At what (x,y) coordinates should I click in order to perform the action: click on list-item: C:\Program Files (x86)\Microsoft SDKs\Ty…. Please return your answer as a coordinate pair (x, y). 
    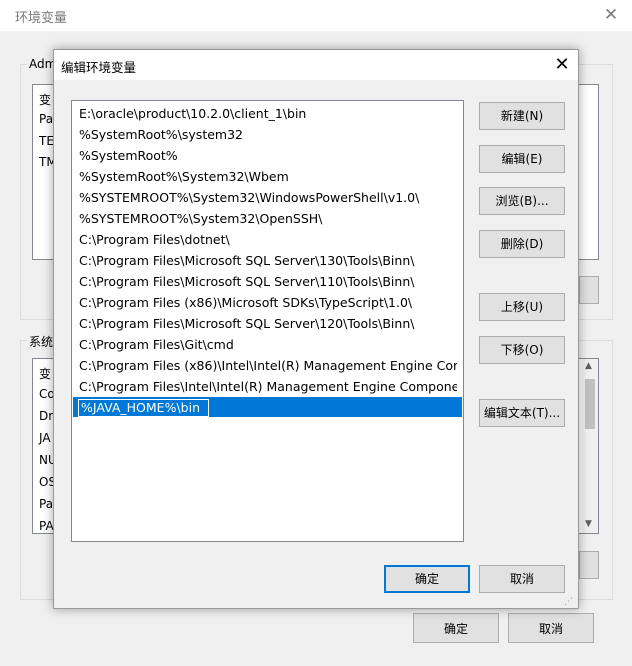
    Looking at the image, I should click on (268, 302).